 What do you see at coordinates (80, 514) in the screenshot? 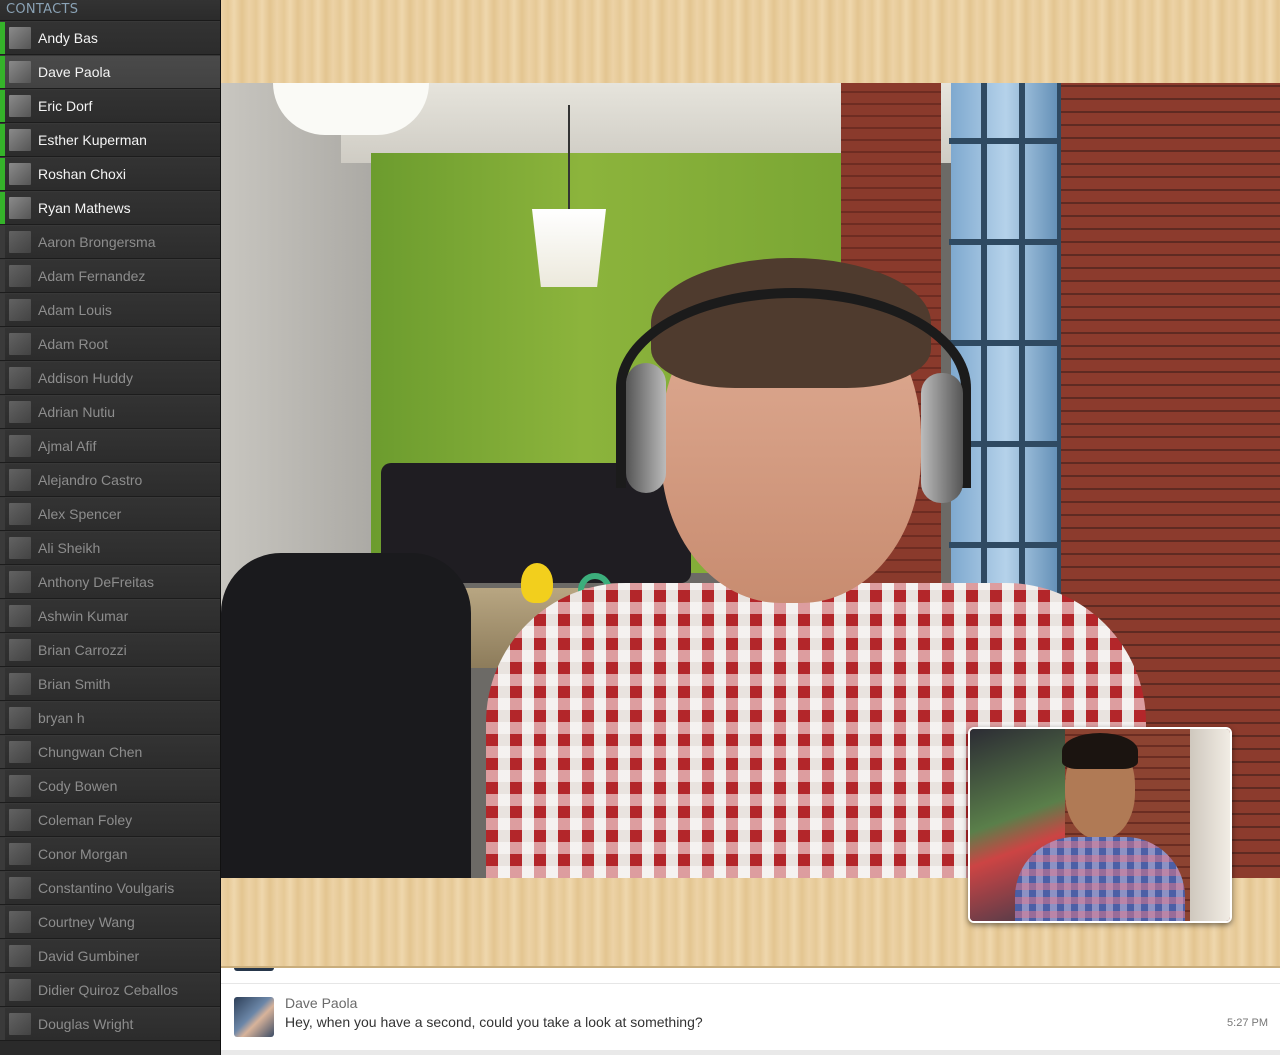
I see `contact-name: Alex Spencer` at bounding box center [80, 514].